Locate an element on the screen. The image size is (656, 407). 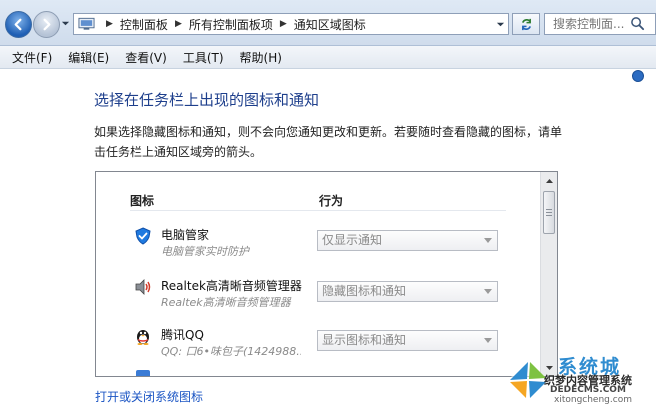
list-item: Realtek高清晰音频管理器 Realtek高清晰音频管理器 隐藏图标和通知 is located at coordinates (318, 298).